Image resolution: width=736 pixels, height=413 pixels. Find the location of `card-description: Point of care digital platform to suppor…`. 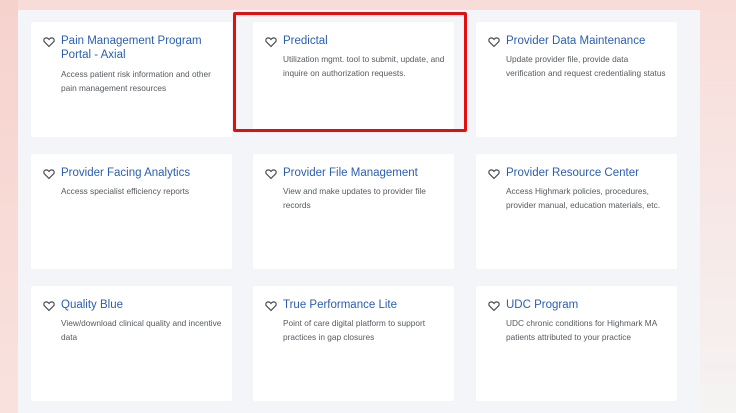

card-description: Point of care digital platform to suppor… is located at coordinates (354, 330).